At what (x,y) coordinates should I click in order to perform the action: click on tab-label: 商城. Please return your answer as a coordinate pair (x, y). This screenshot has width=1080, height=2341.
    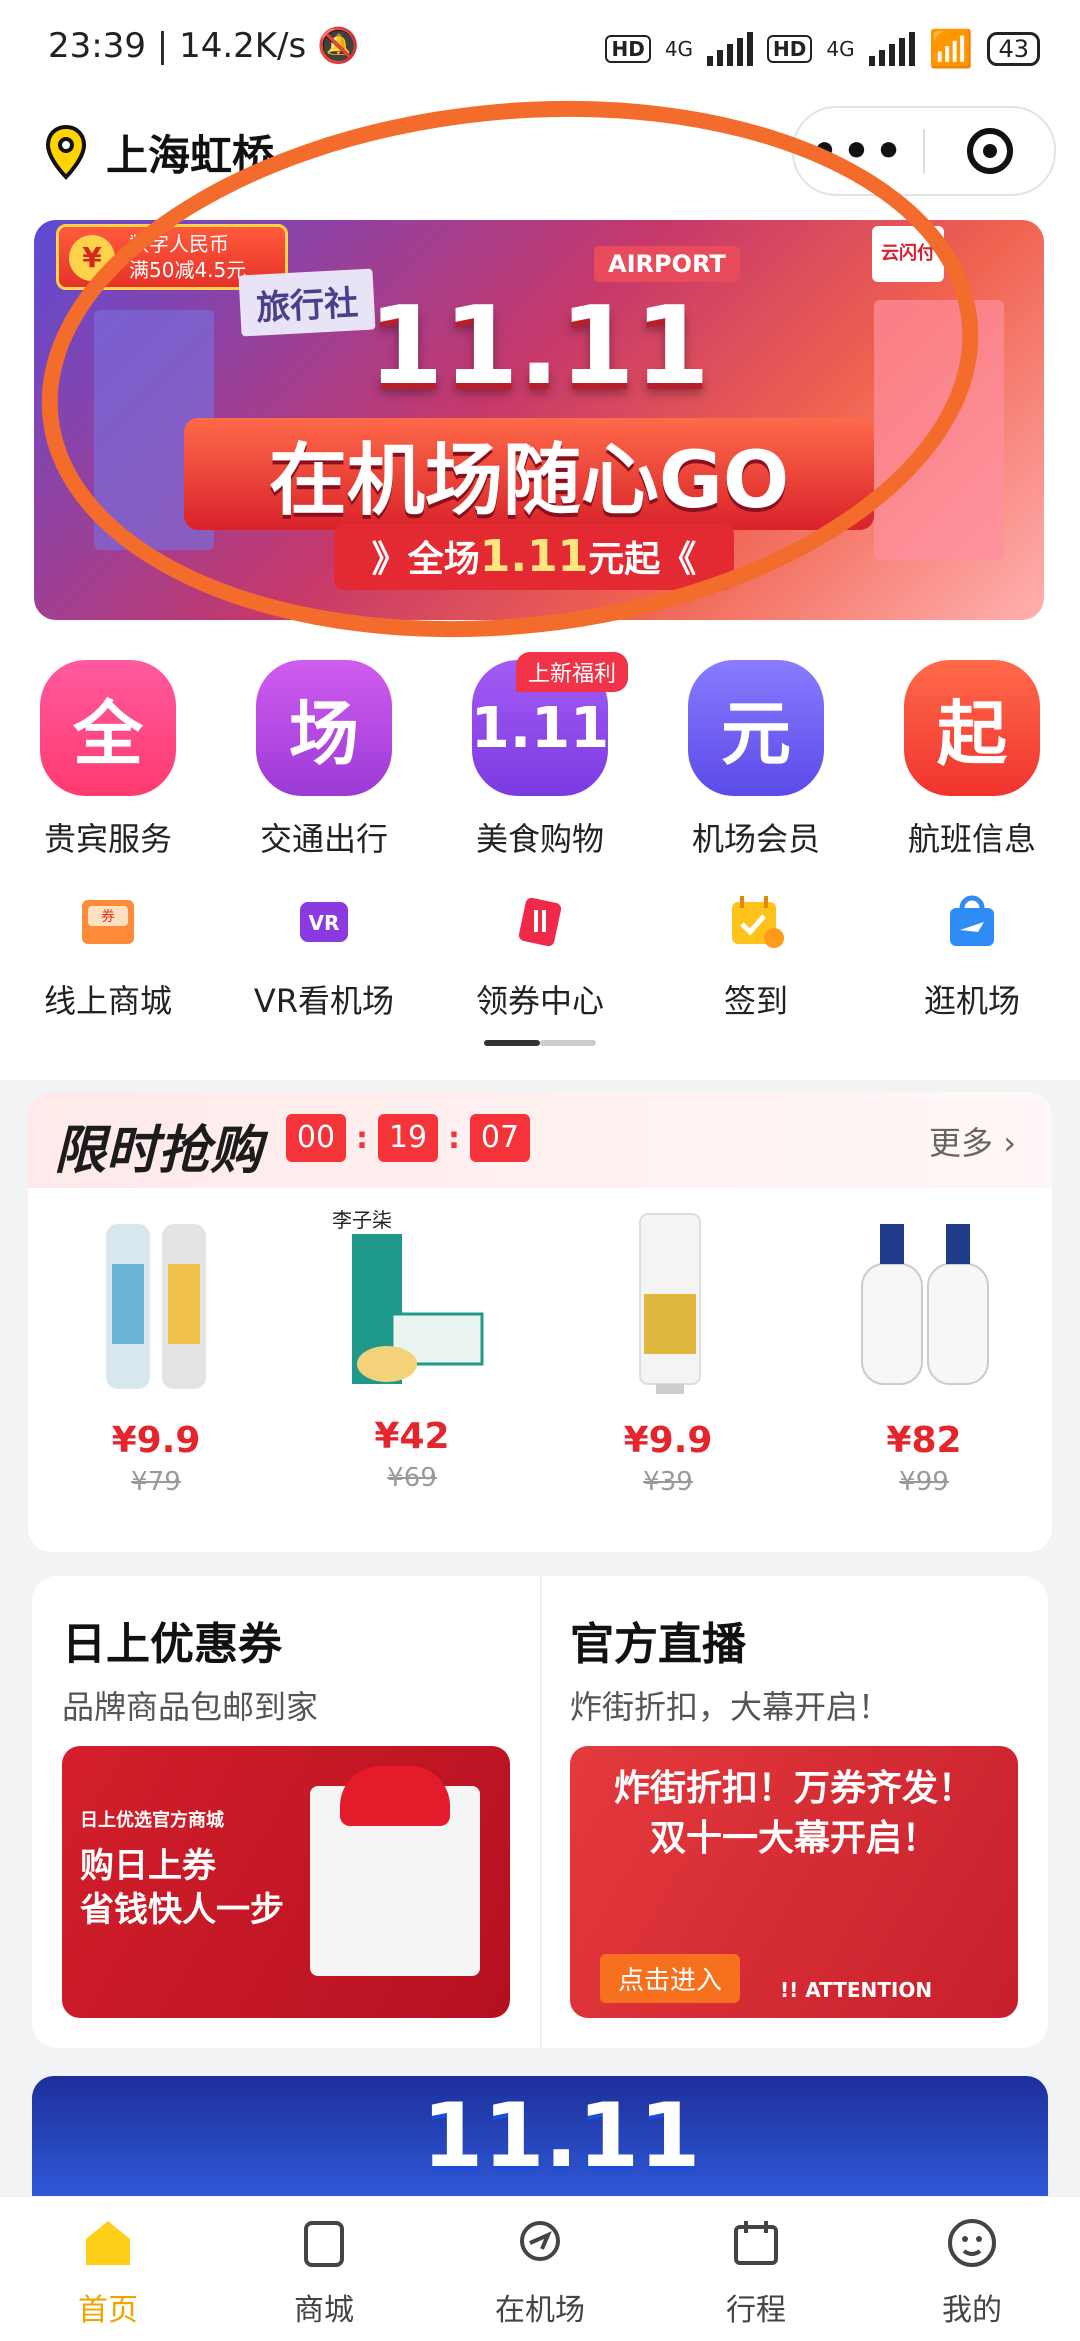
    Looking at the image, I should click on (324, 2310).